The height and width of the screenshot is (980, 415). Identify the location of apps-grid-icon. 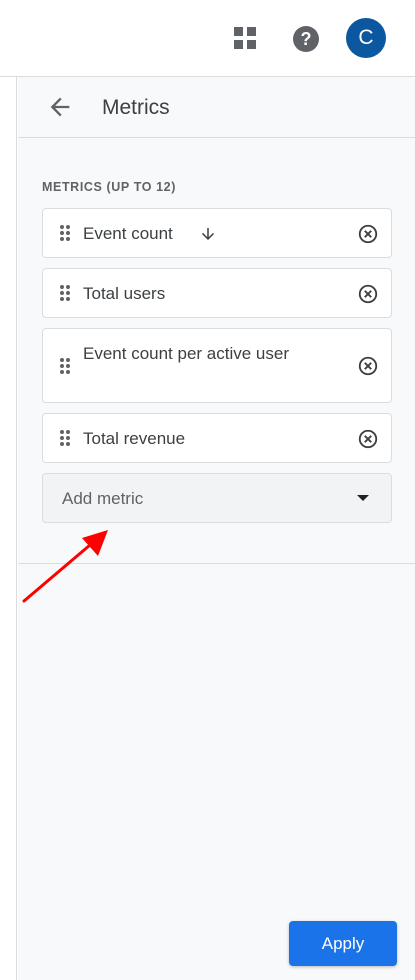
(246, 39).